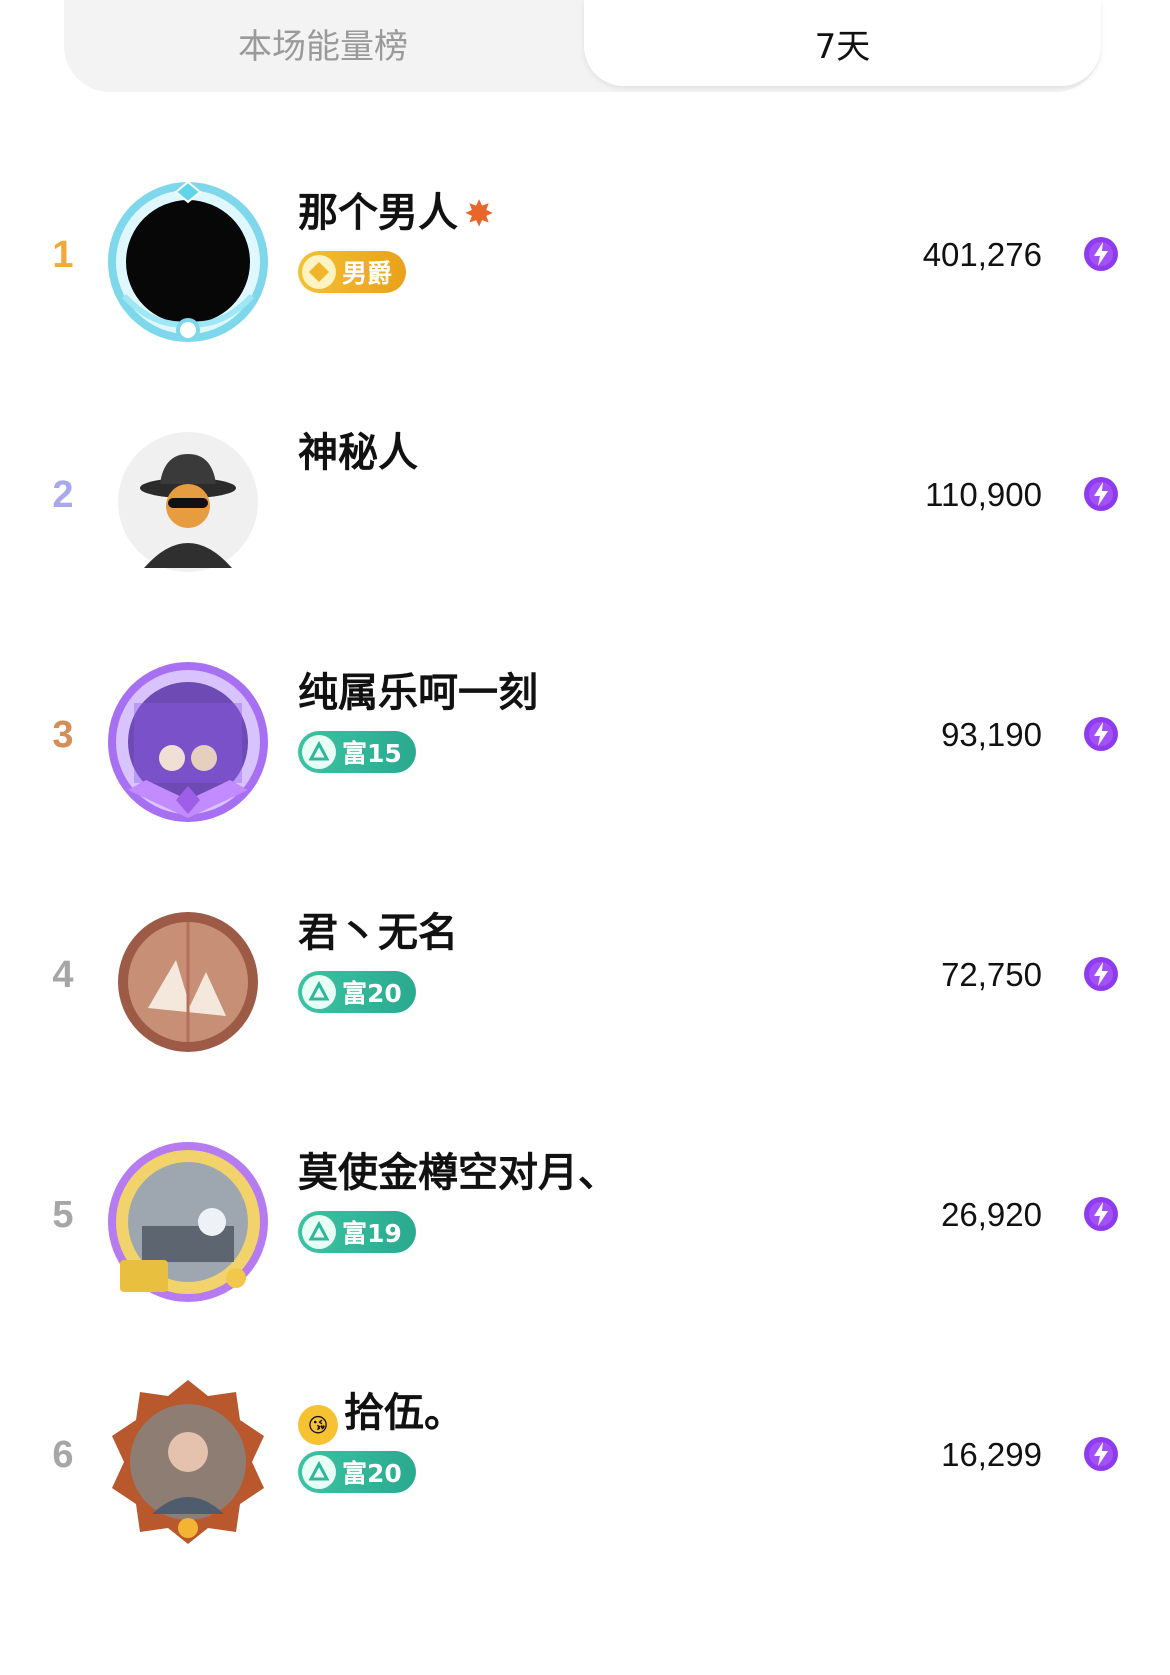  What do you see at coordinates (585, 498) in the screenshot?
I see `ranking-row: 2 神秘人 110,900` at bounding box center [585, 498].